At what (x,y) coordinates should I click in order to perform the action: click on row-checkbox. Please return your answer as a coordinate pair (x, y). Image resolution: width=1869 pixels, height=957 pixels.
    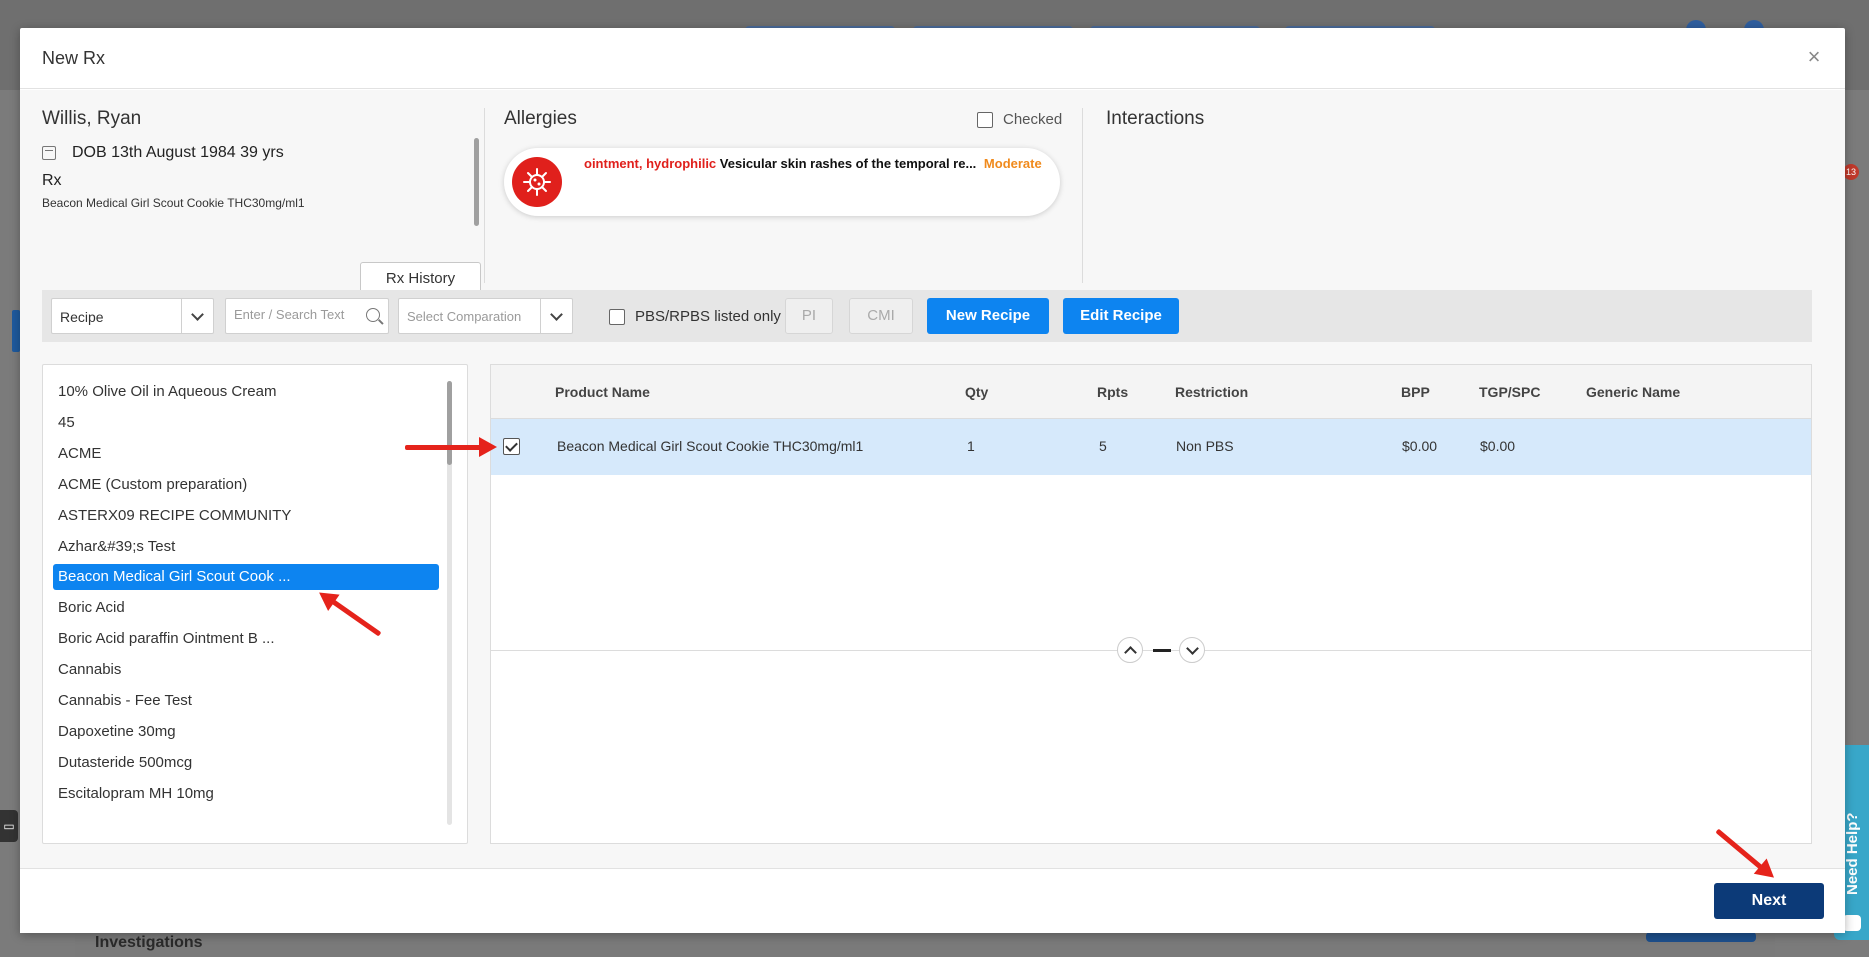
    Looking at the image, I should click on (511, 446).